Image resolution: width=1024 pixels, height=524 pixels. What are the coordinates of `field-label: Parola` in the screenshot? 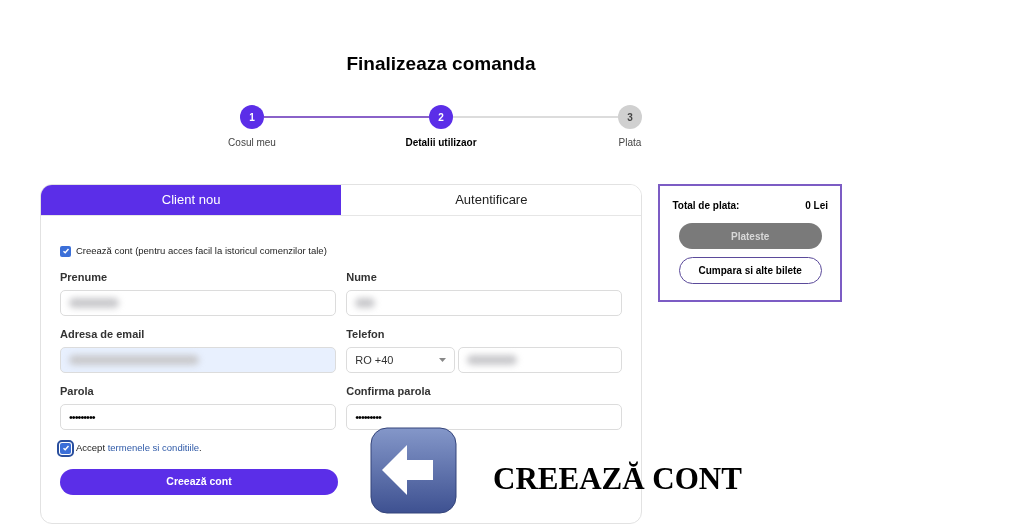 It's located at (77, 391).